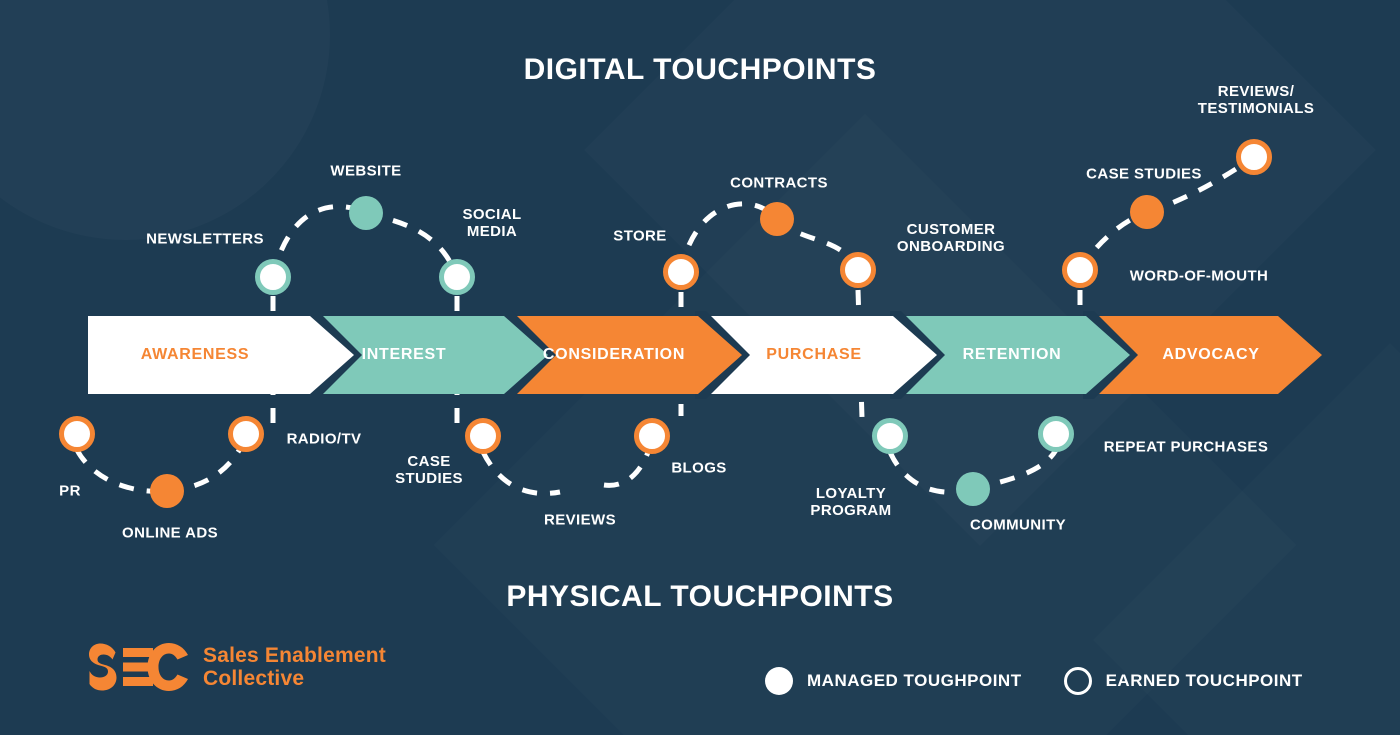  What do you see at coordinates (890, 436) in the screenshot?
I see `node-loyalty-program` at bounding box center [890, 436].